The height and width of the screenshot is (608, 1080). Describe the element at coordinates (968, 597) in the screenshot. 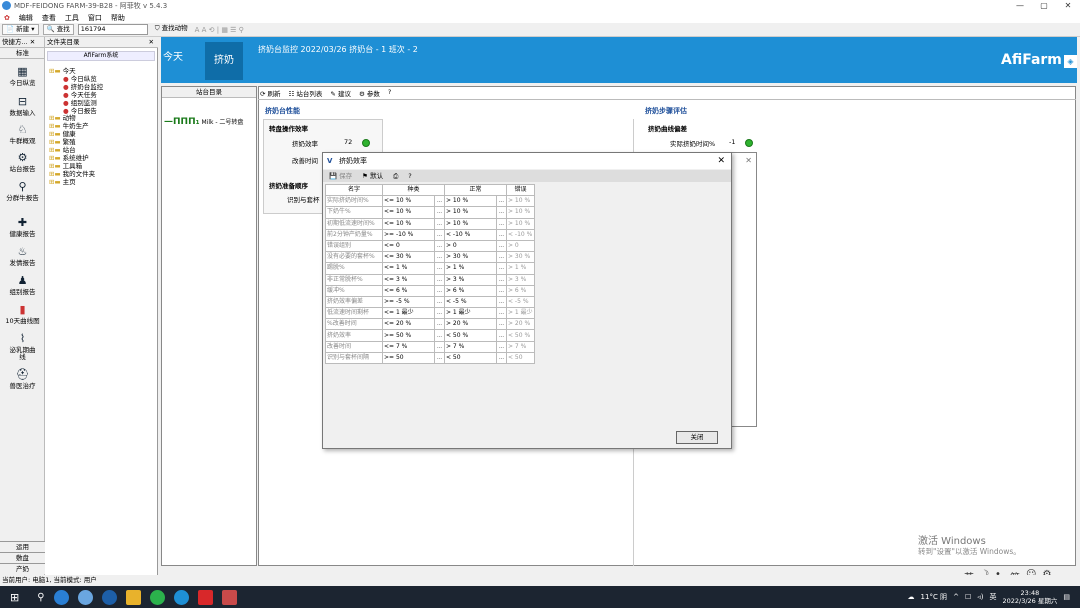

I see `network-icon: ☐` at that location.